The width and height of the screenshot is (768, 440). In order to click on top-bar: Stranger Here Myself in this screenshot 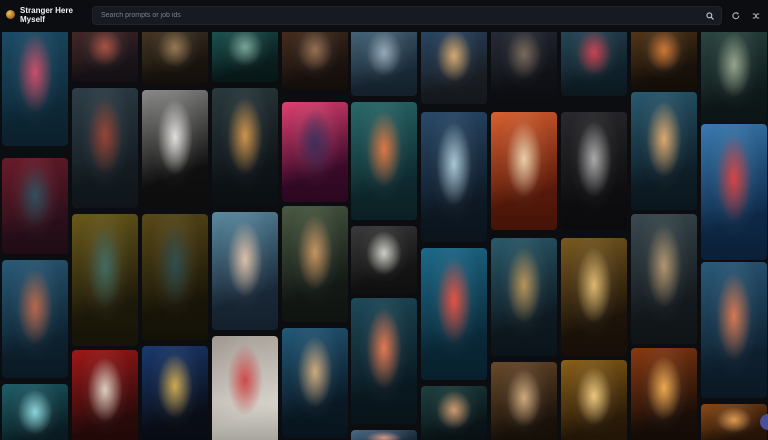, I will do `click(384, 16)`.